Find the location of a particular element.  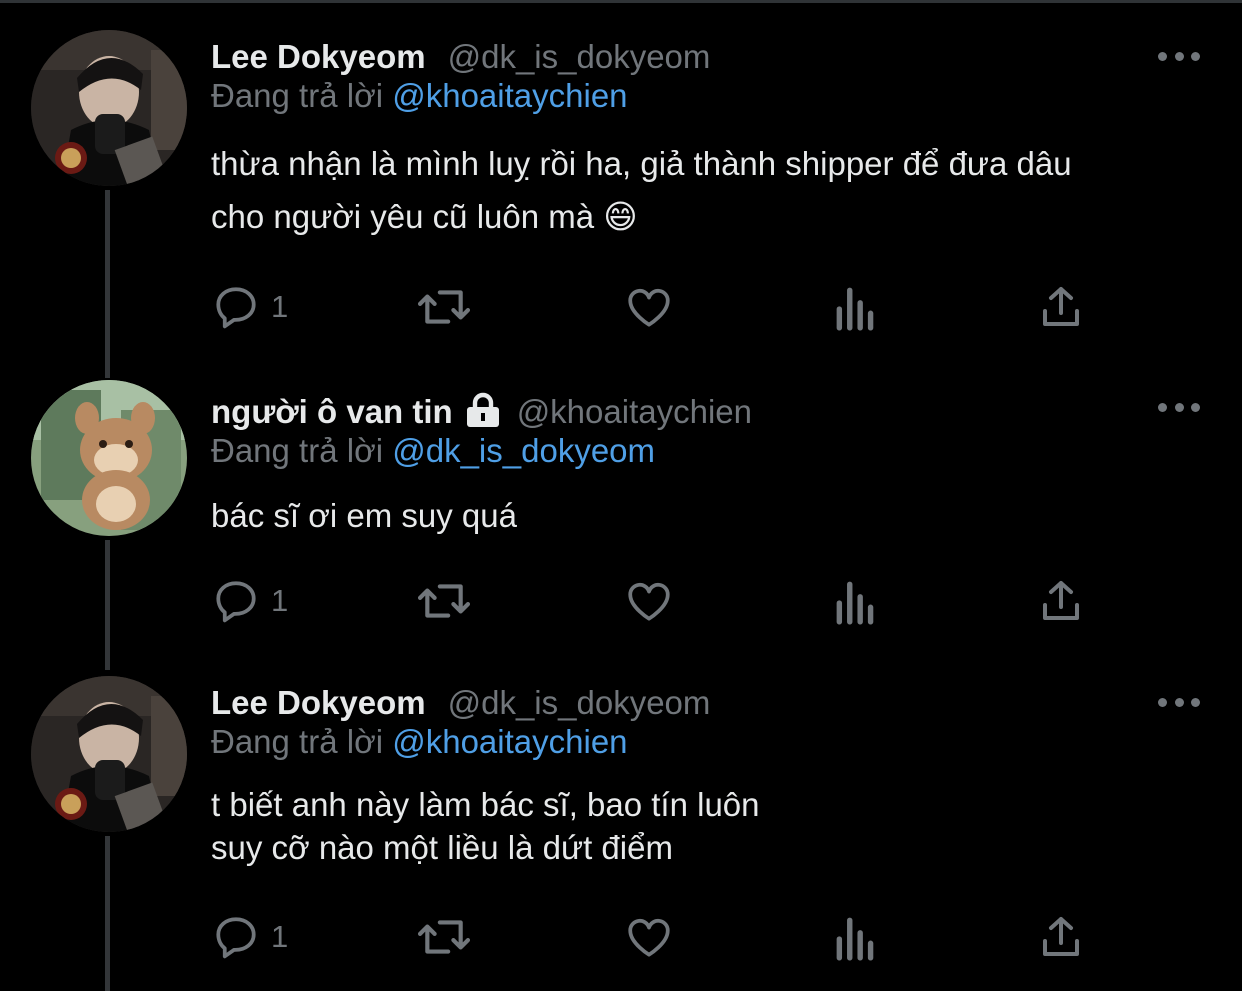

replying-to: Đang trả lời @dk_is_dokyeom is located at coordinates (433, 451).